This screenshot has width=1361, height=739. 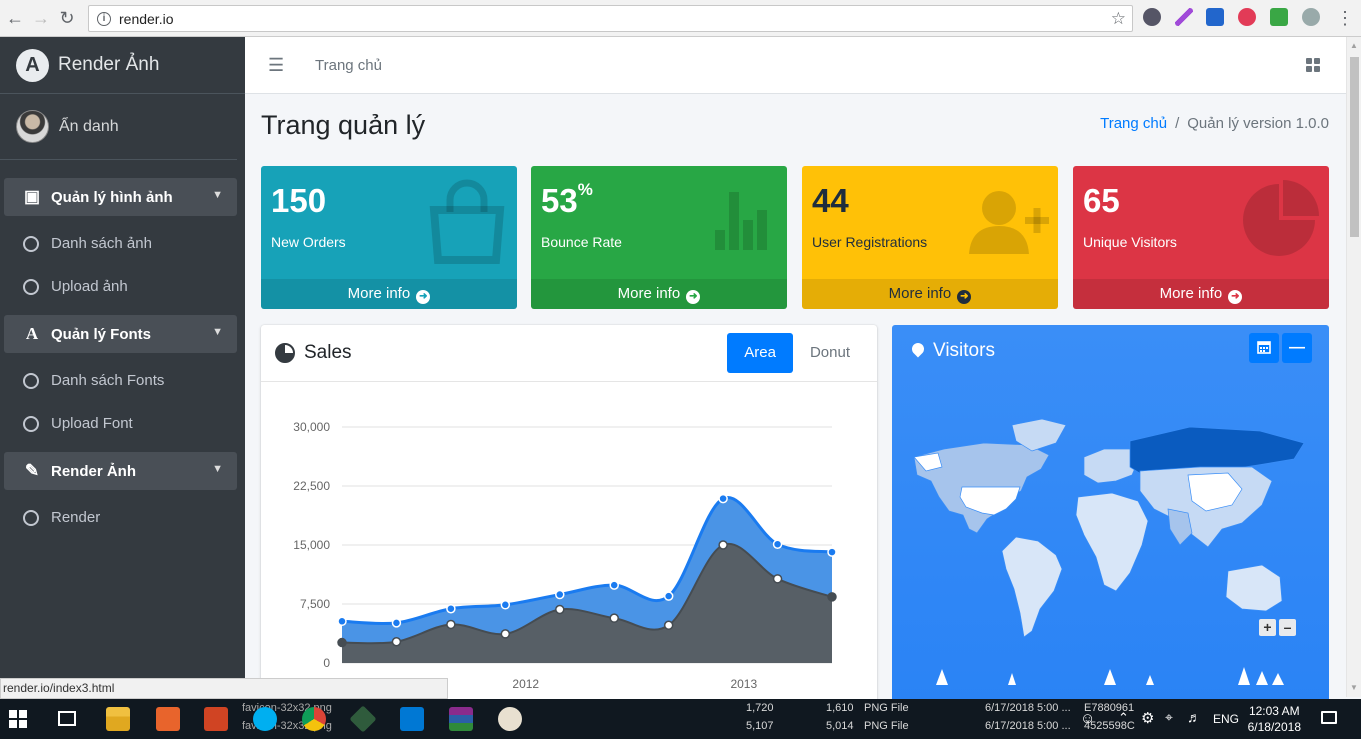 I want to click on collapse-button: —, so click(x=1297, y=348).